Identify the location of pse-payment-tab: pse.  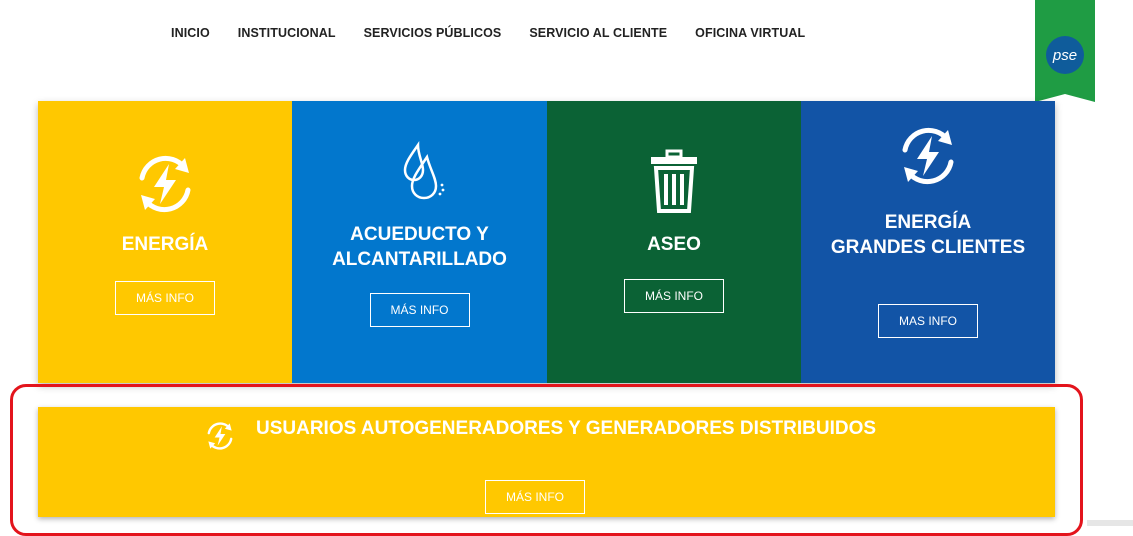
(1065, 51).